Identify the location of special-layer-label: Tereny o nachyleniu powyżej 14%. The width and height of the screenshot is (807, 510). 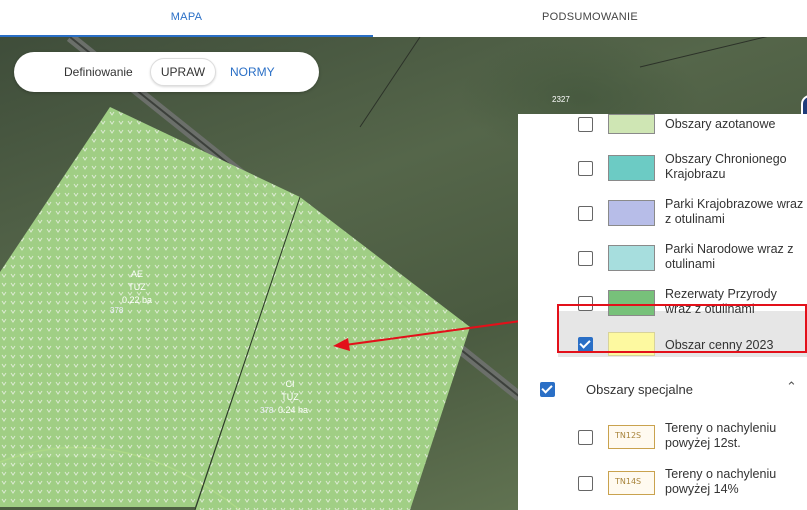
(721, 481).